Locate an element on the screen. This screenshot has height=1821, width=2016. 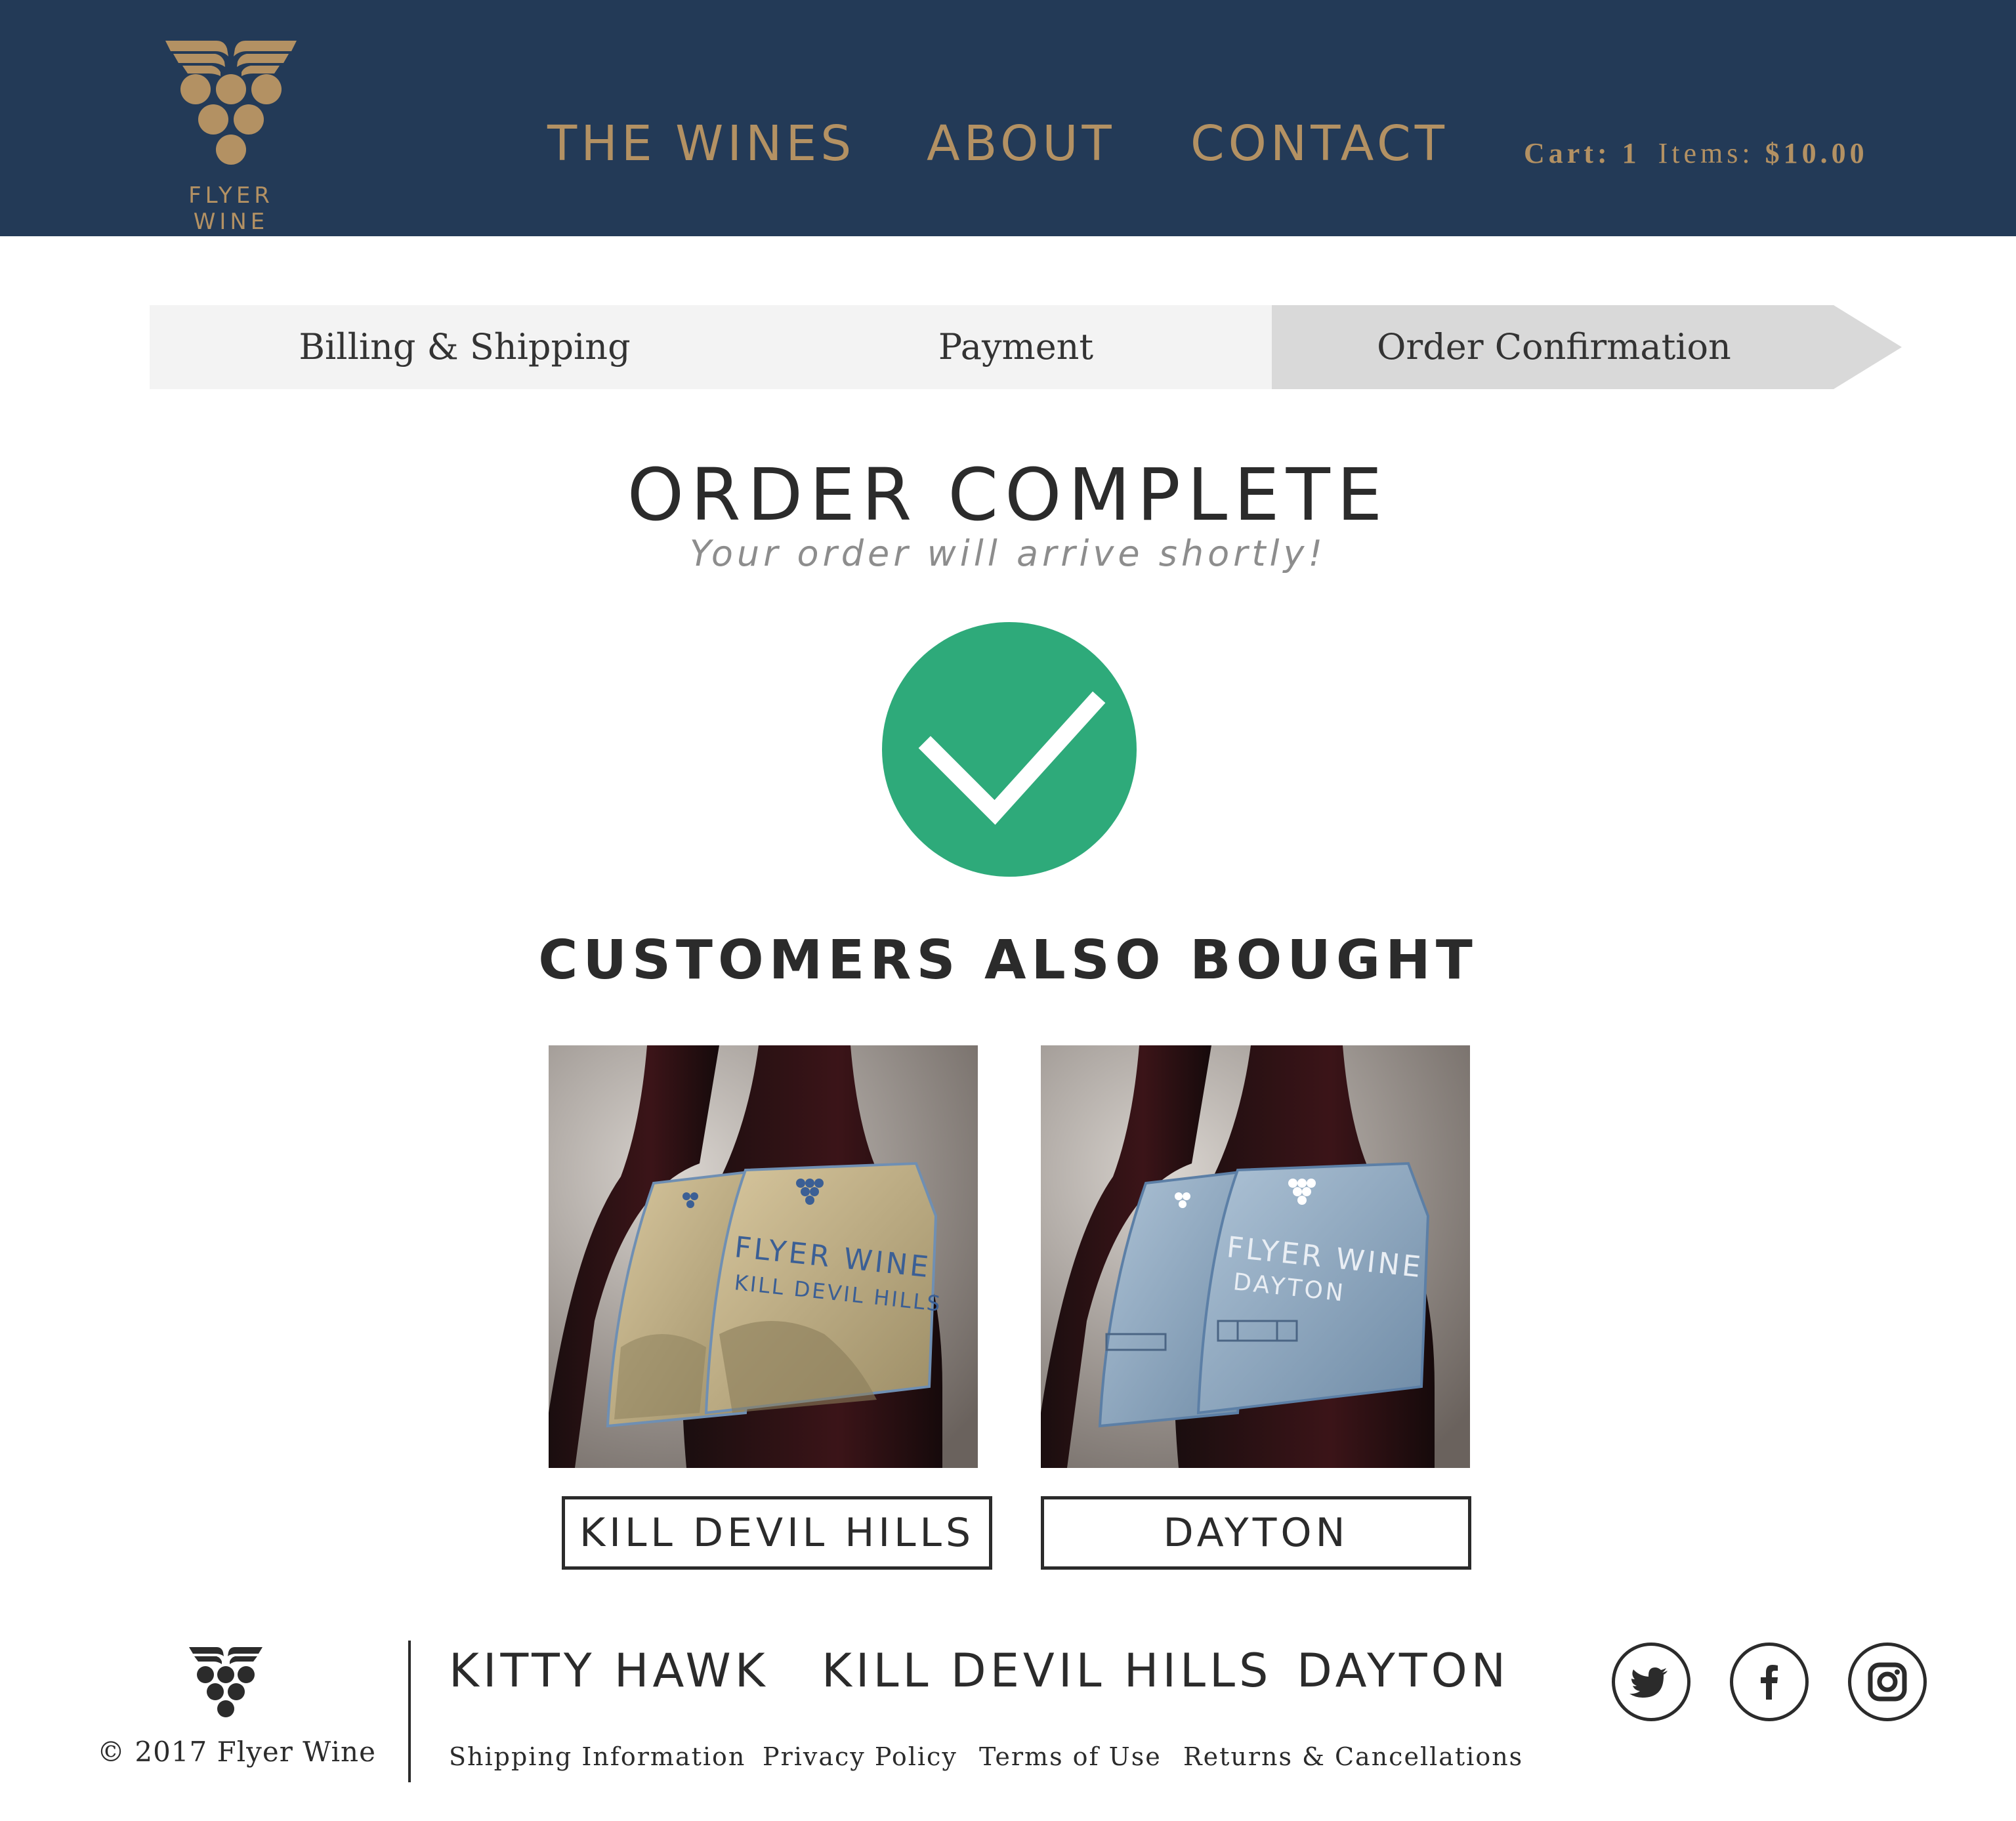
step-order-confirmation: Order Confirmation is located at coordinates (1554, 347).